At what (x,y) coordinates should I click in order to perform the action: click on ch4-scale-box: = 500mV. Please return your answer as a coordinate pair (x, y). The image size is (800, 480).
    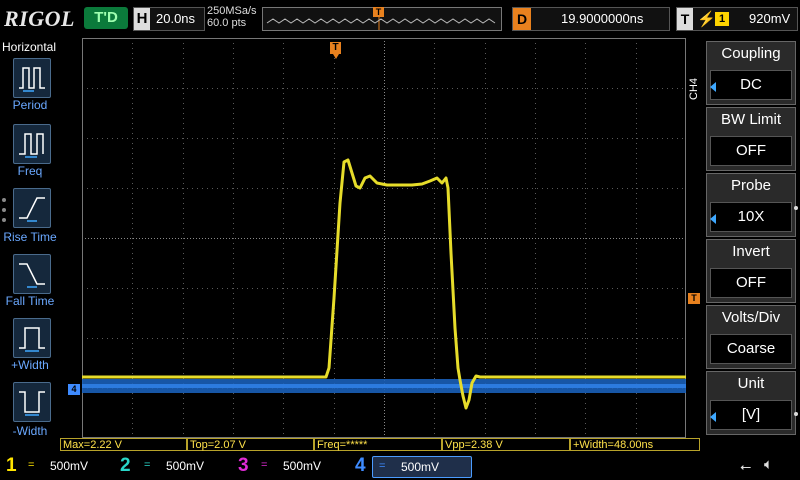
    Looking at the image, I should click on (422, 467).